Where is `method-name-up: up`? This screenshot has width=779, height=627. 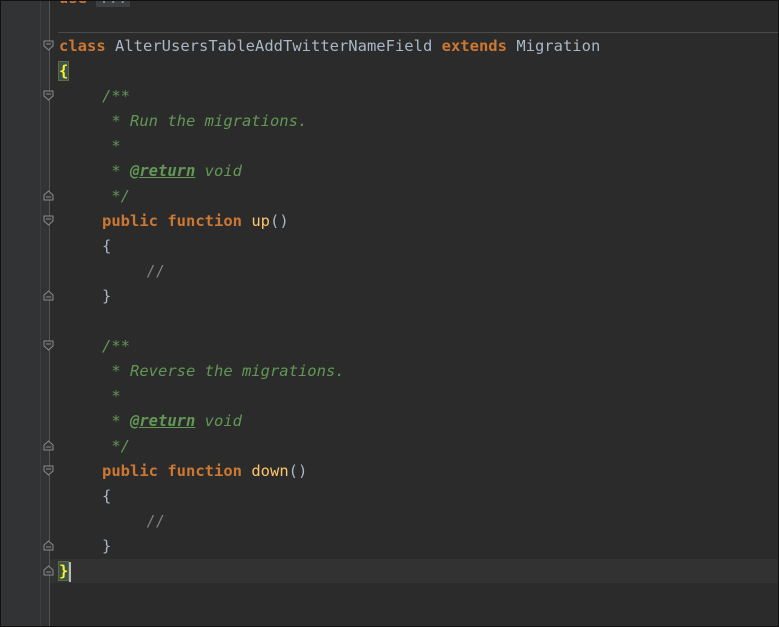
method-name-up: up is located at coordinates (261, 221).